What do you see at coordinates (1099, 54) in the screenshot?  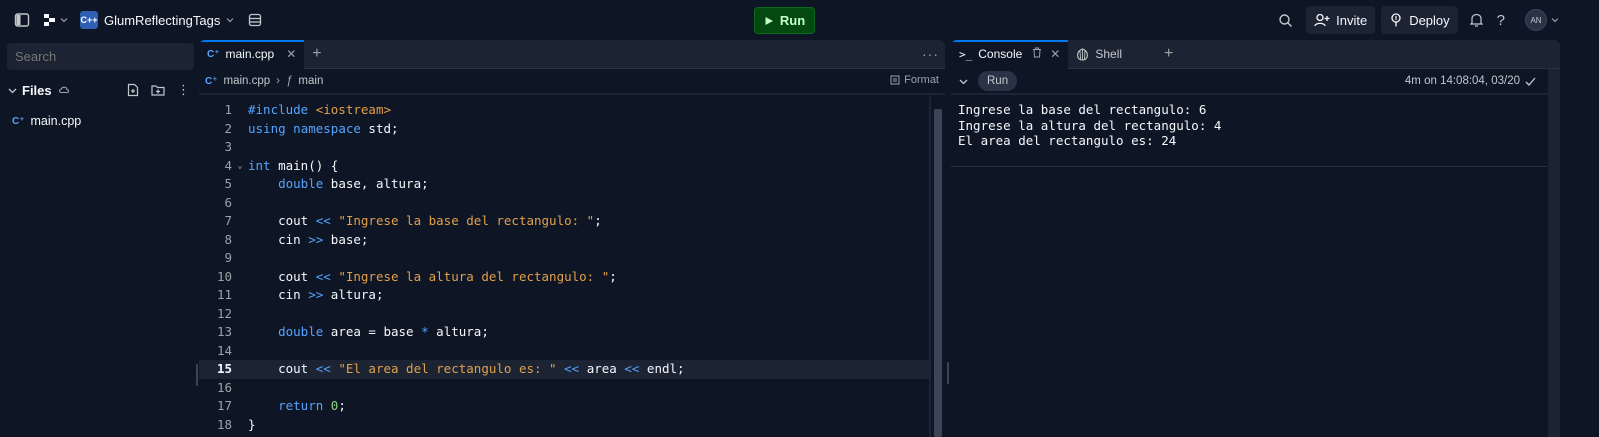 I see `tab-shell: Shell` at bounding box center [1099, 54].